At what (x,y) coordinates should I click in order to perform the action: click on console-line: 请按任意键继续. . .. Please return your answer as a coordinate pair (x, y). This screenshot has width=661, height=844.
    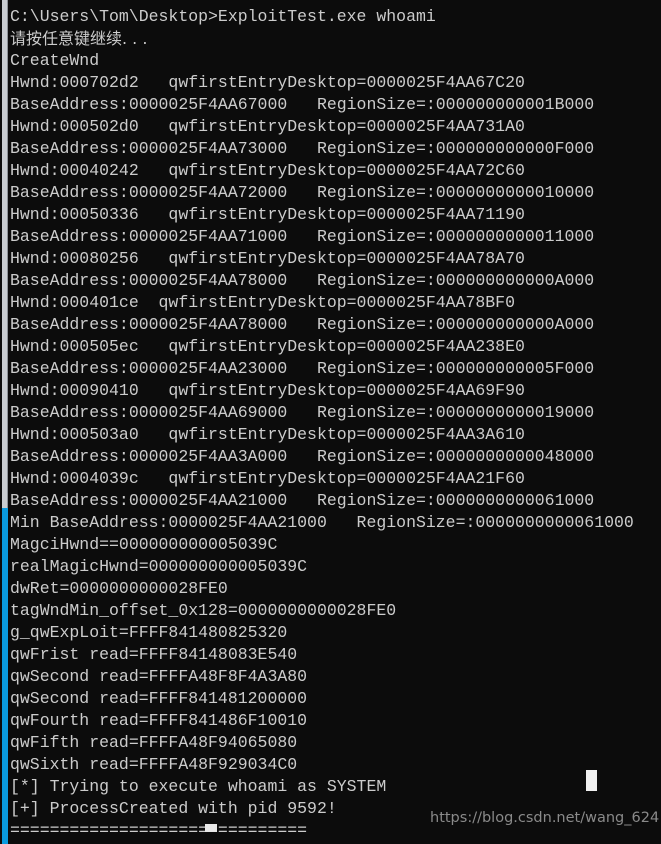
    Looking at the image, I should click on (79, 38).